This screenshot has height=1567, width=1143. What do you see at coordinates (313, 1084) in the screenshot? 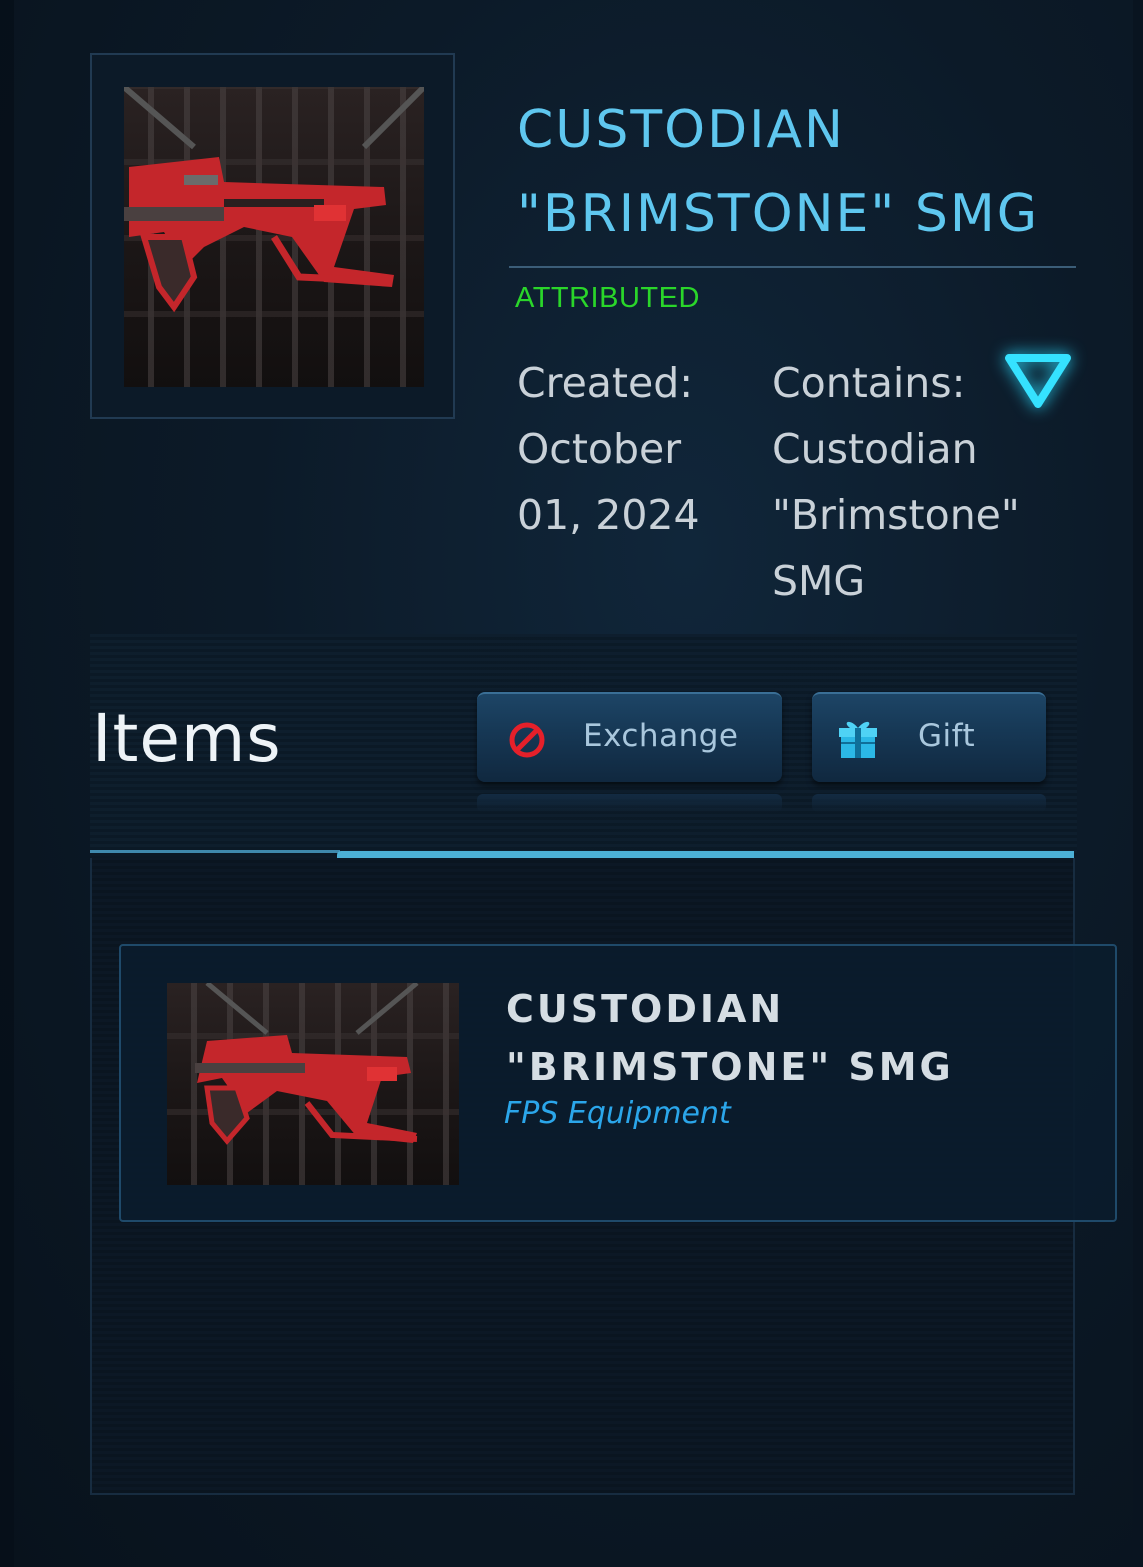
I see `item-thumbnail-image` at bounding box center [313, 1084].